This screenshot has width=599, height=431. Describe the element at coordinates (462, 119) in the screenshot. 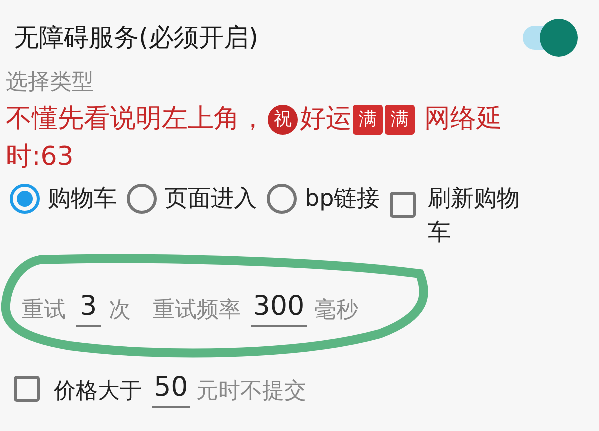

I see `notice-text: 网络延` at that location.